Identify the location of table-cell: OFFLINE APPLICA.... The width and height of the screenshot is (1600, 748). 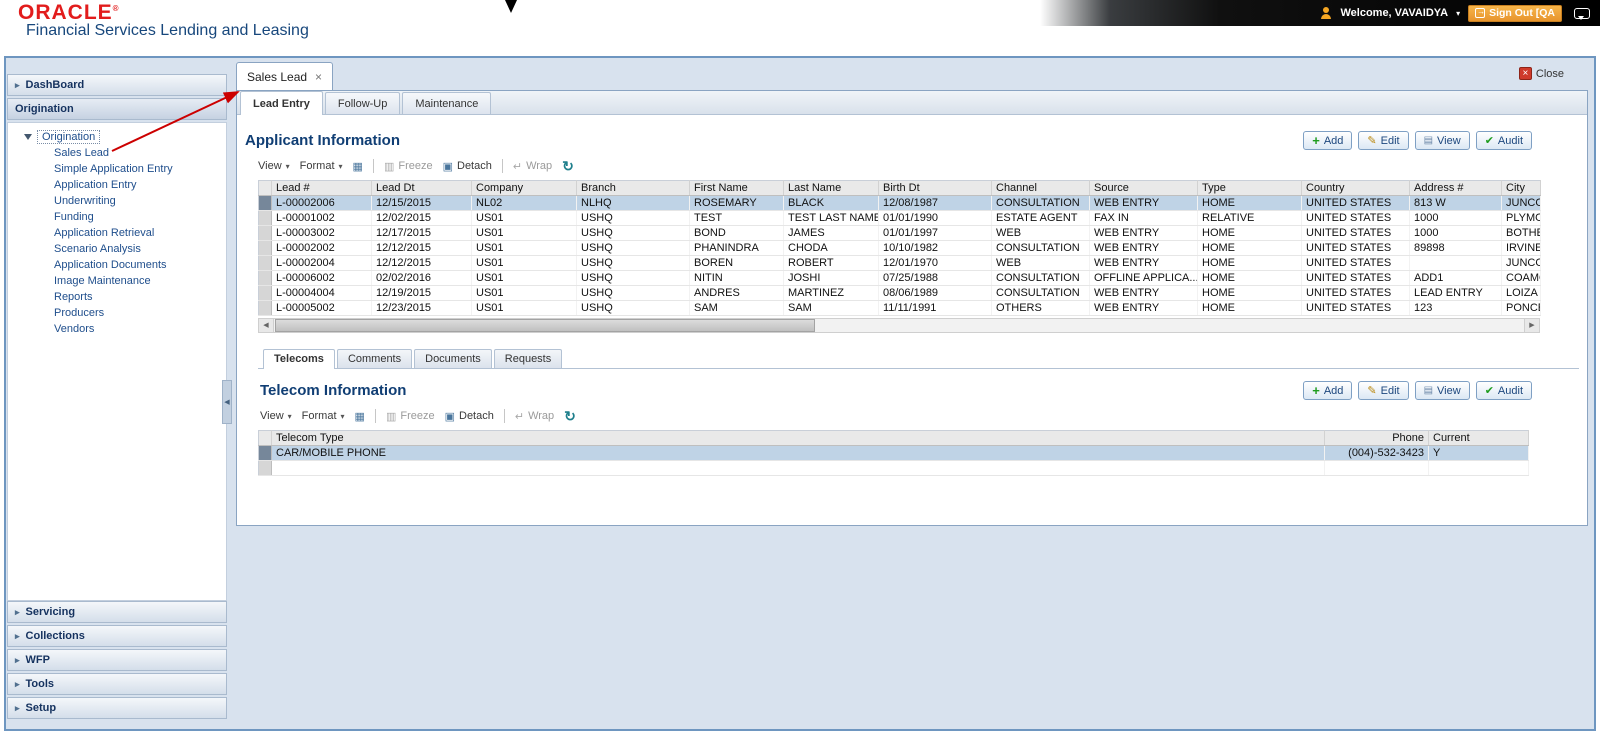
(1143, 278).